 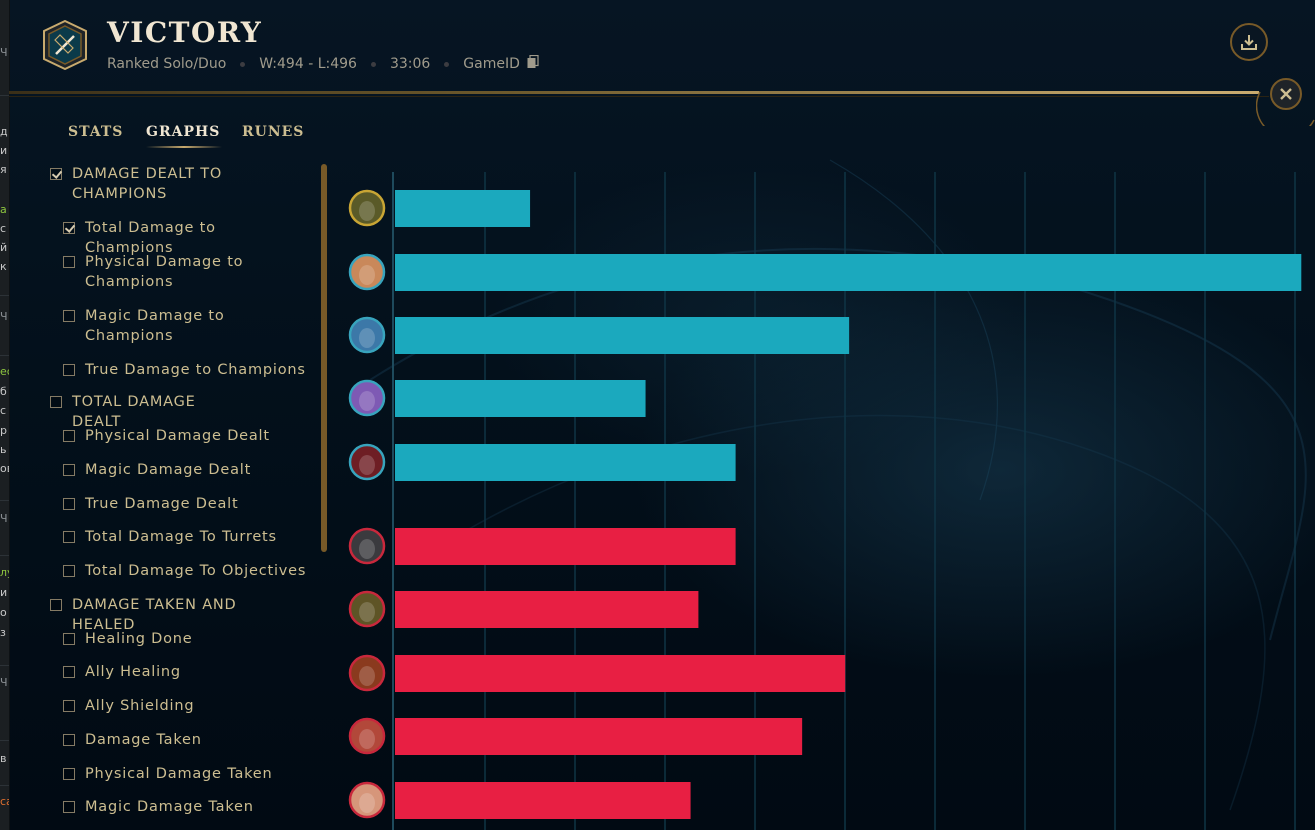 I want to click on copy-icon, so click(x=533, y=63).